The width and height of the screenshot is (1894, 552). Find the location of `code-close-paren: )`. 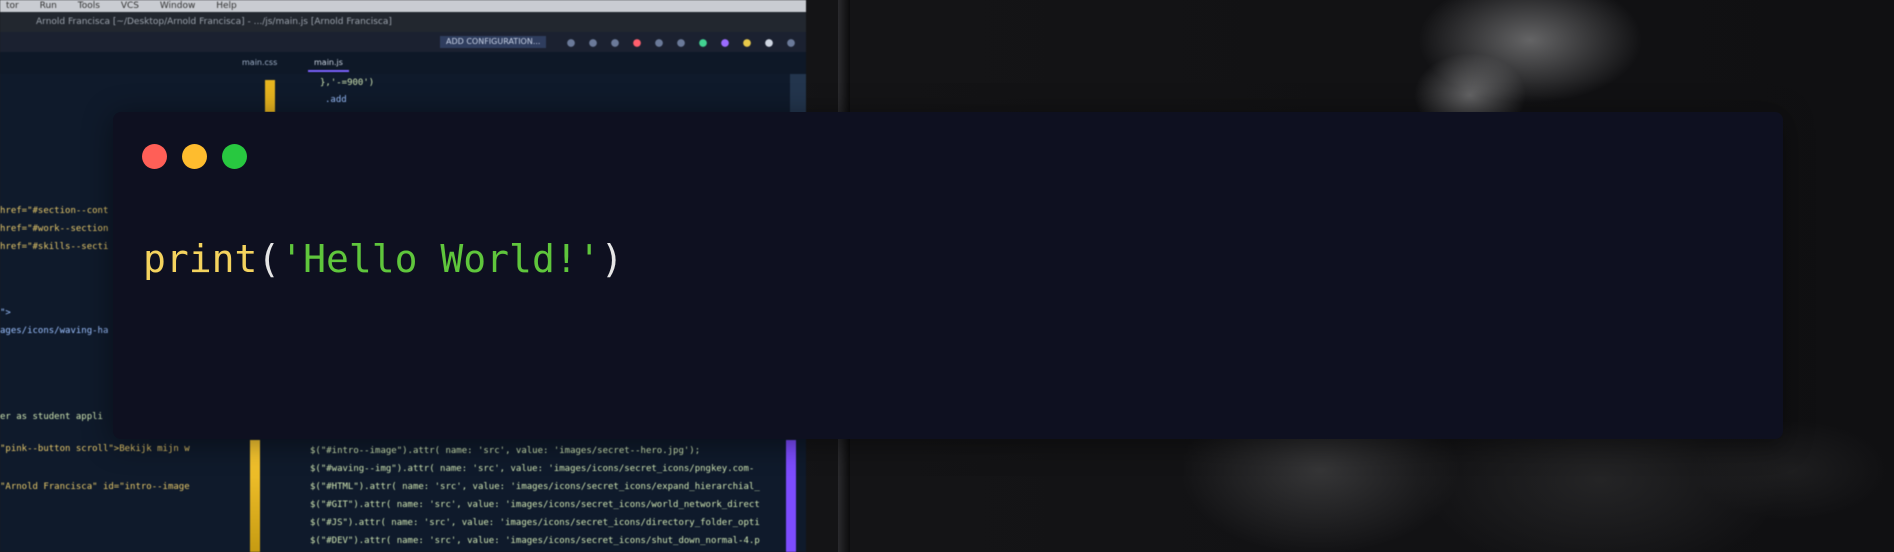

code-close-paren: ) is located at coordinates (612, 259).